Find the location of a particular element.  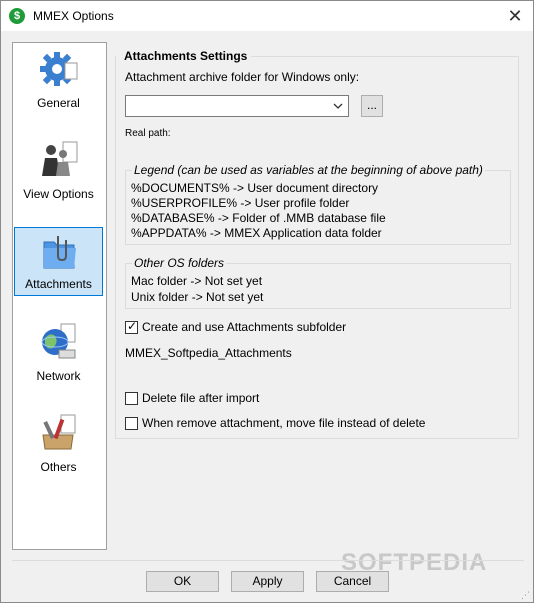

people-icon is located at coordinates (60, 158).